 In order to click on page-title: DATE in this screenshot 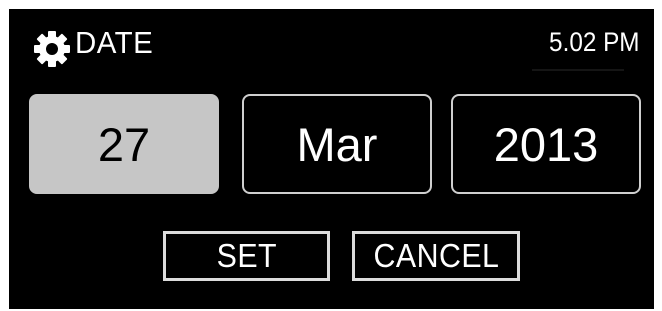, I will do `click(114, 42)`.